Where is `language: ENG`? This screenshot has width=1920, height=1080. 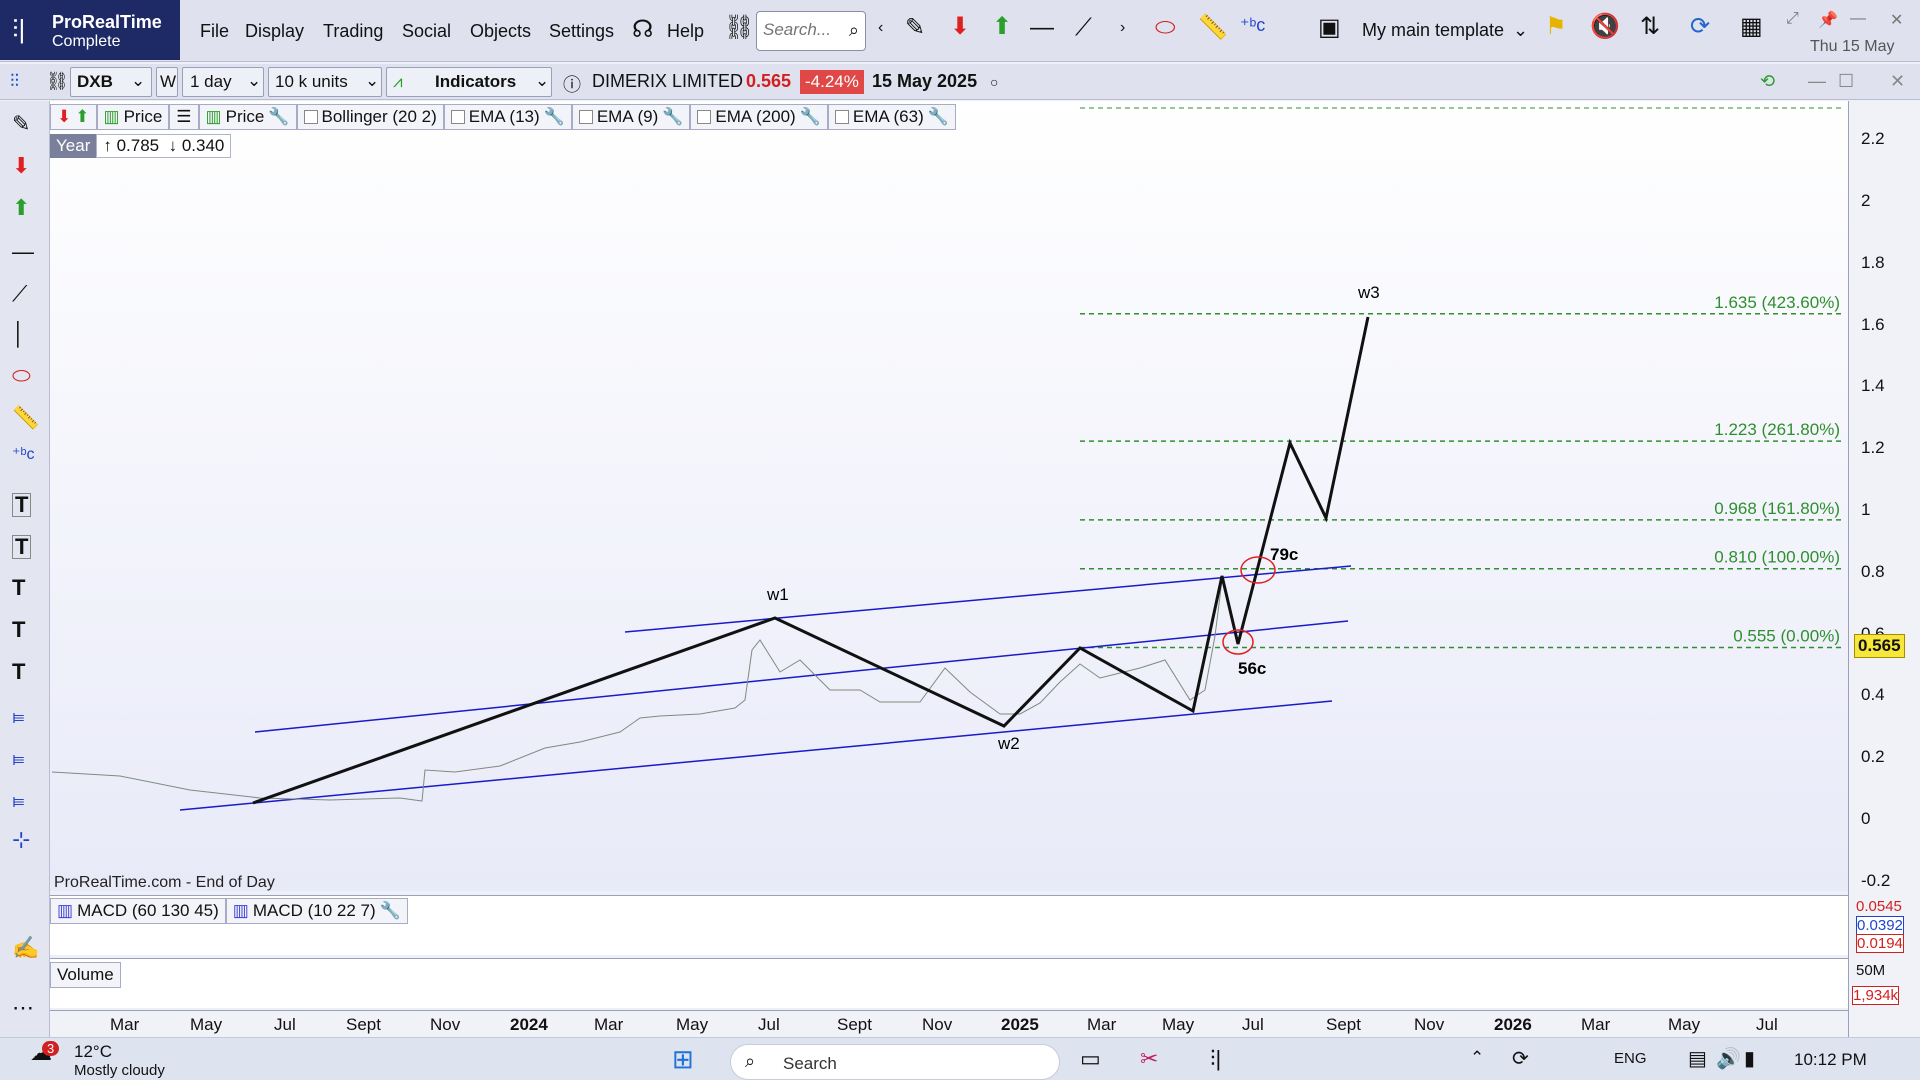 language: ENG is located at coordinates (1630, 1058).